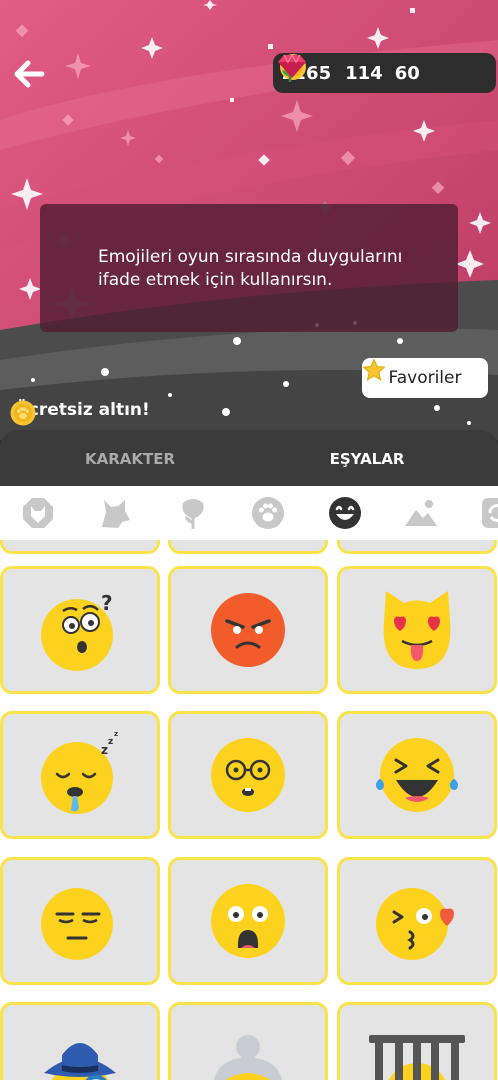 Image resolution: width=498 pixels, height=1080 pixels. I want to click on category-more, so click(489, 513).